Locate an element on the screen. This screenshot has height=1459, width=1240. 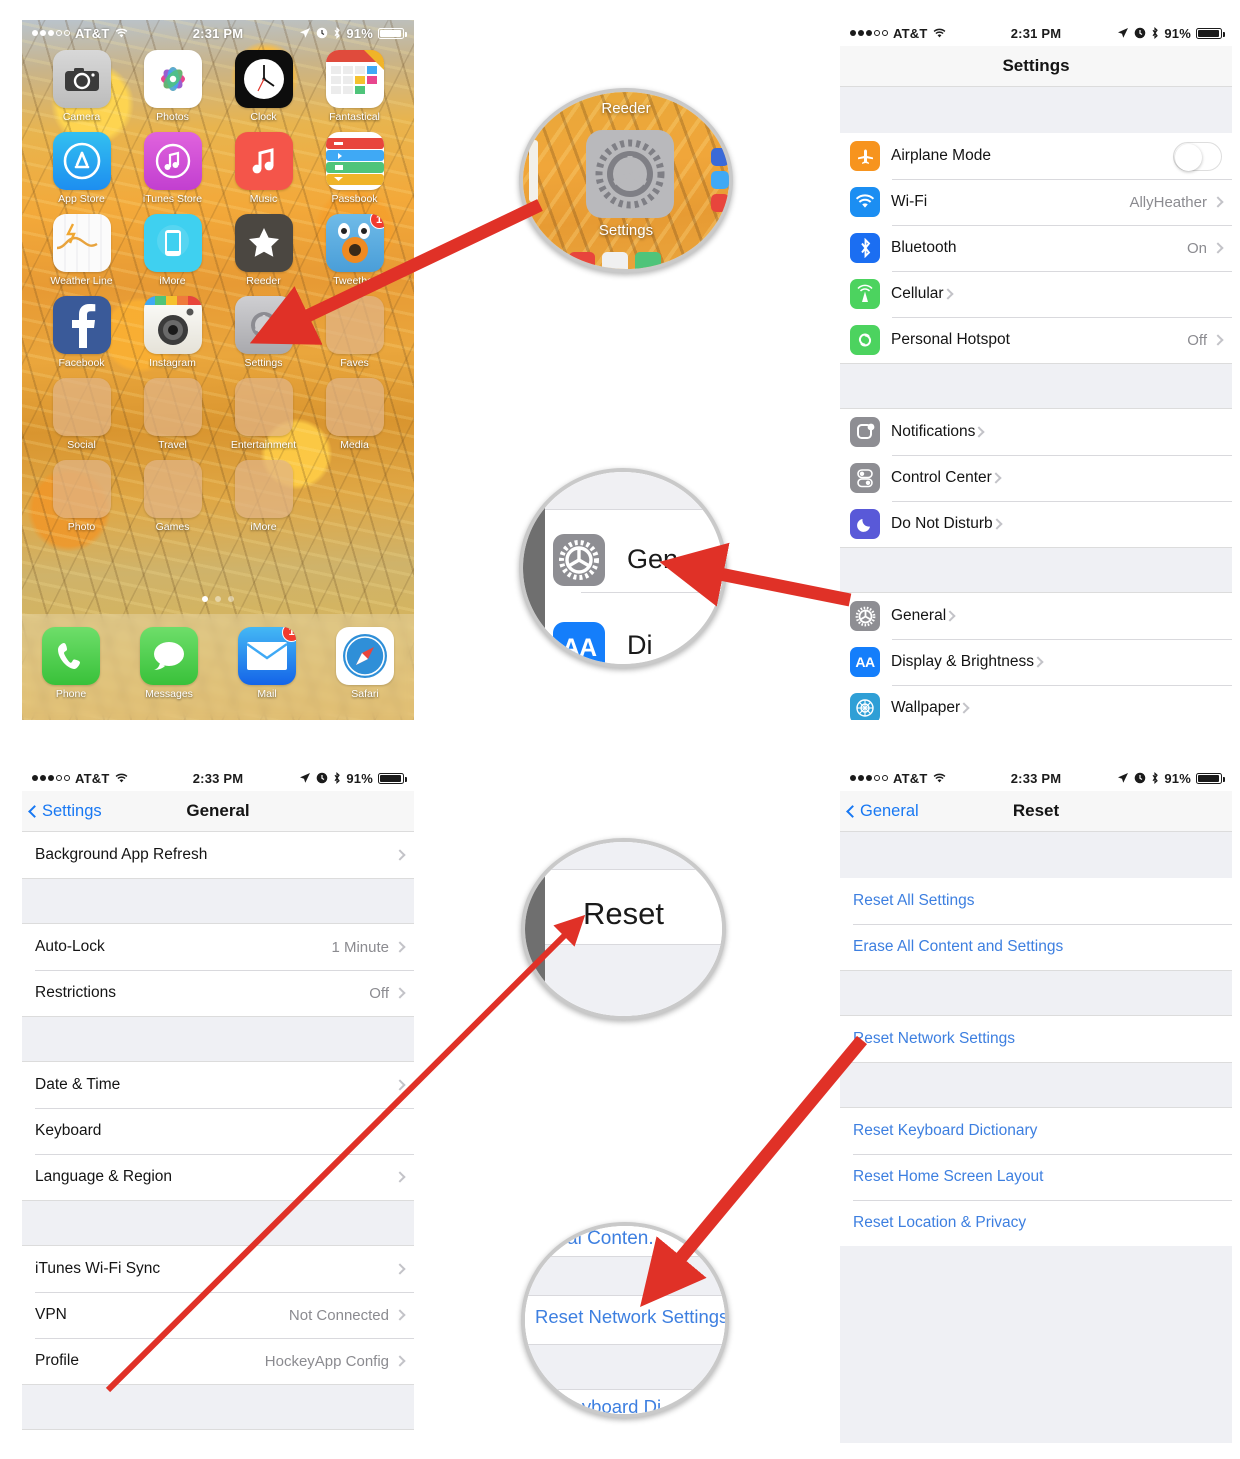
general-row-vpn: VPN Not Connected is located at coordinates (218, 1315).